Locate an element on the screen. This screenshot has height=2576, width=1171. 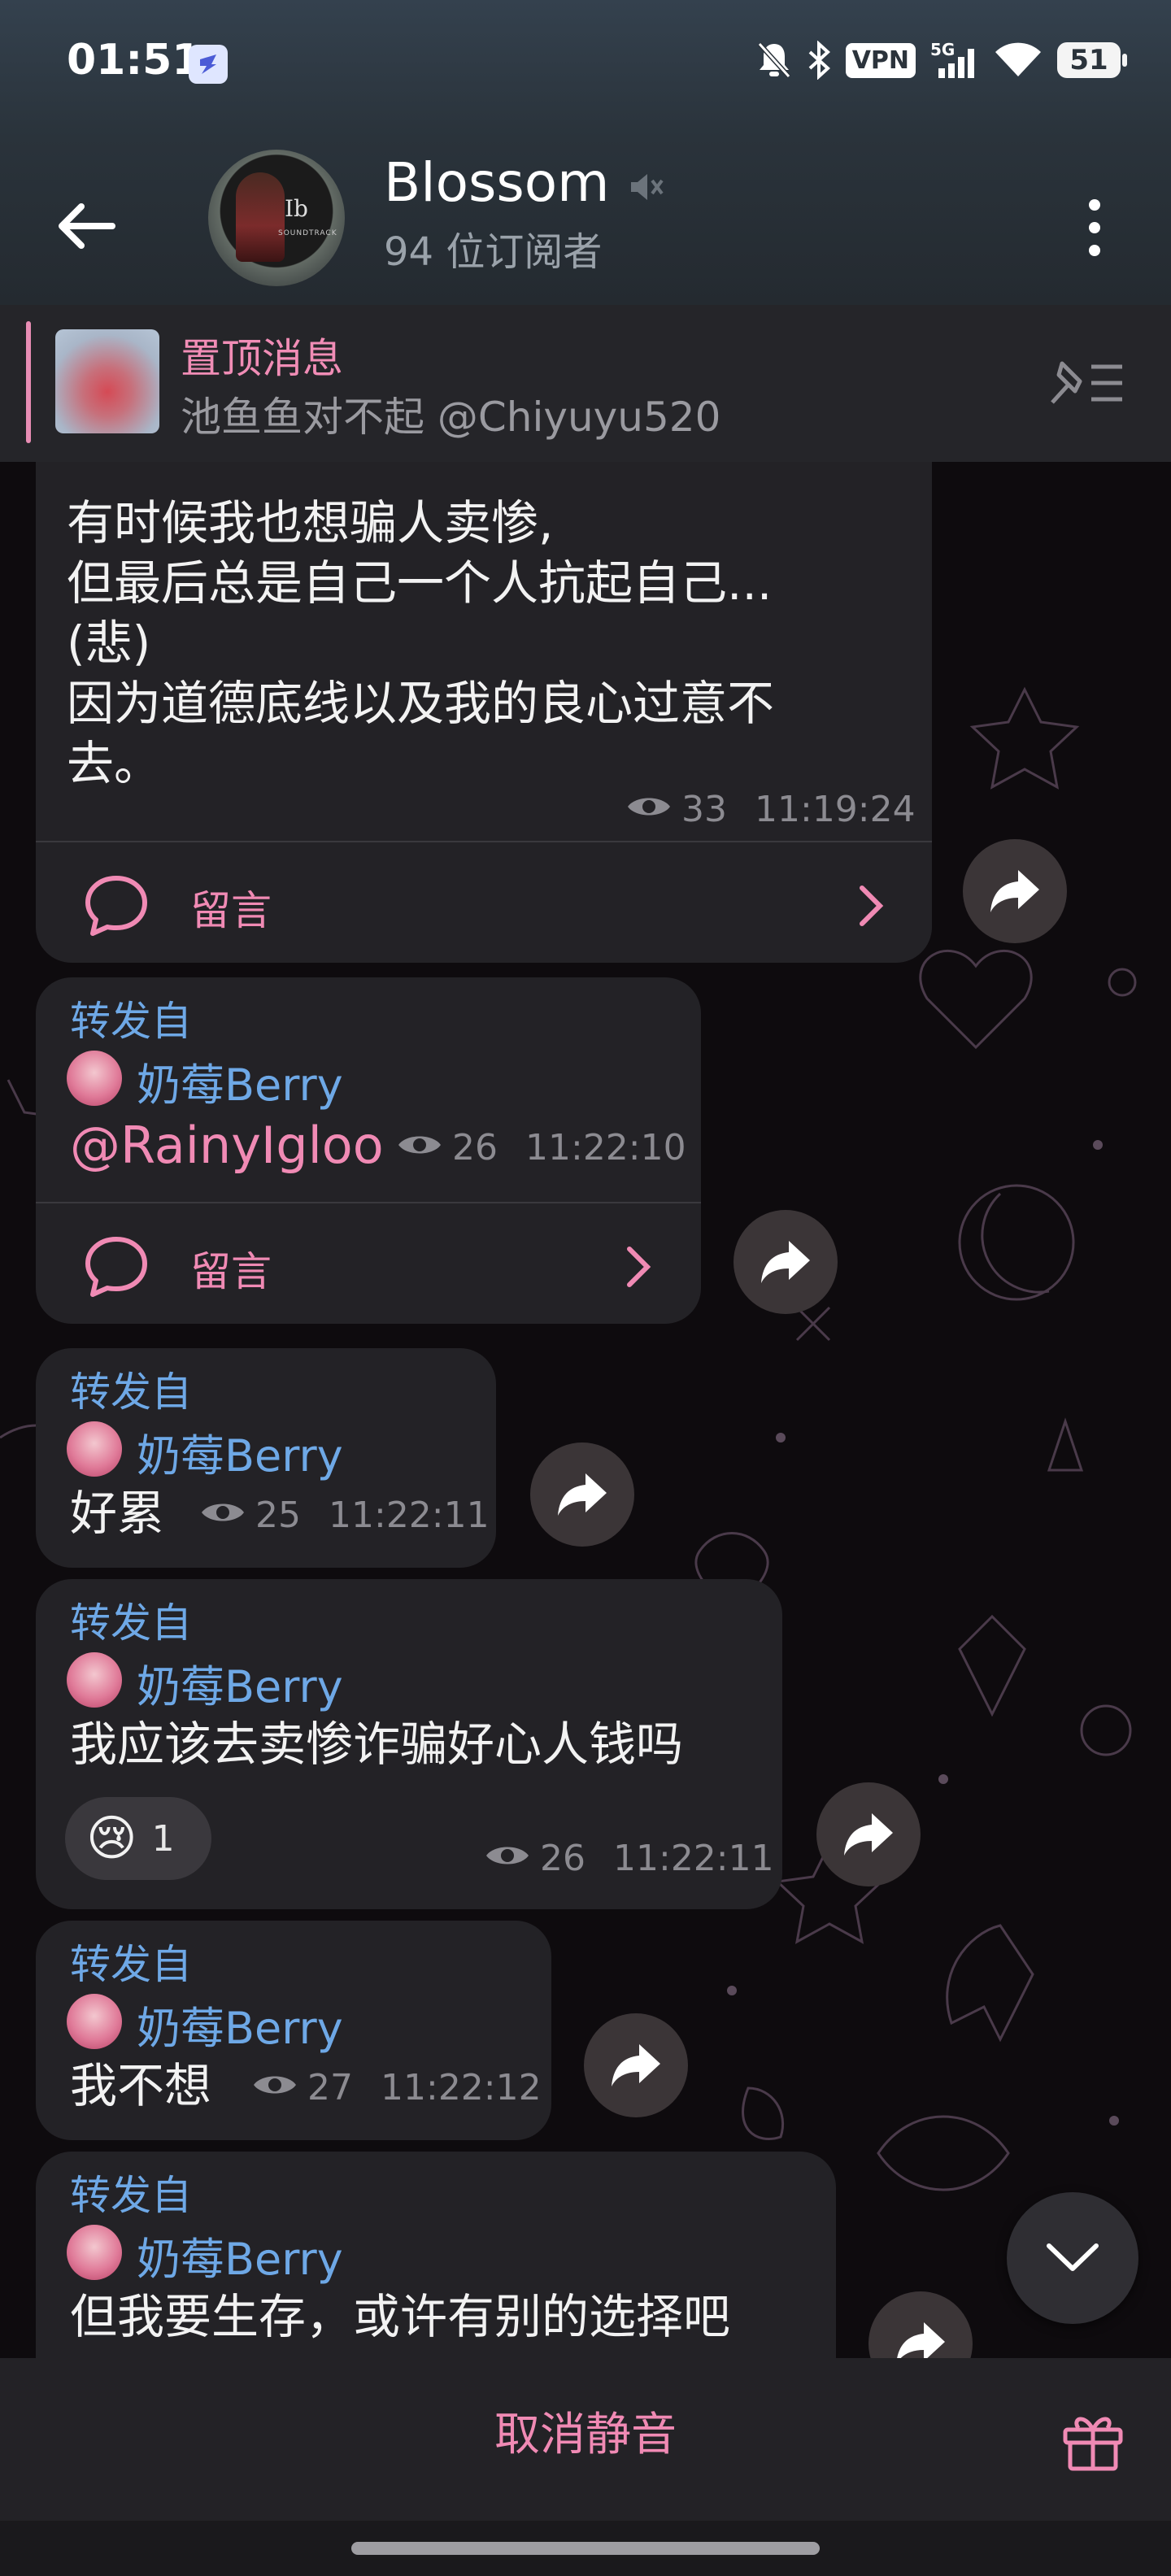
message-text: @RainyIgloo is located at coordinates (227, 1146).